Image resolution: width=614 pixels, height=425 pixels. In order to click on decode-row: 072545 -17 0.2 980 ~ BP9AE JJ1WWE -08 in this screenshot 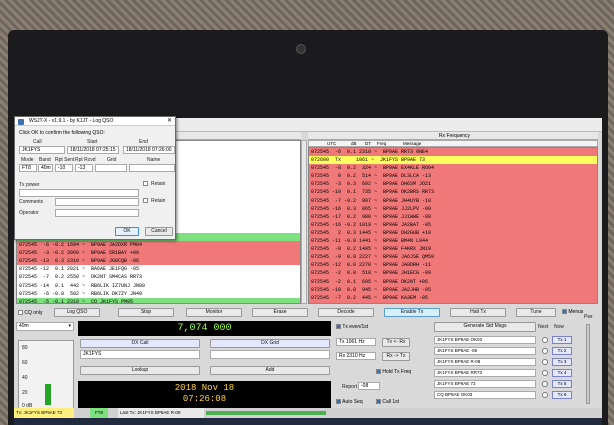, I will do `click(453, 216)`.